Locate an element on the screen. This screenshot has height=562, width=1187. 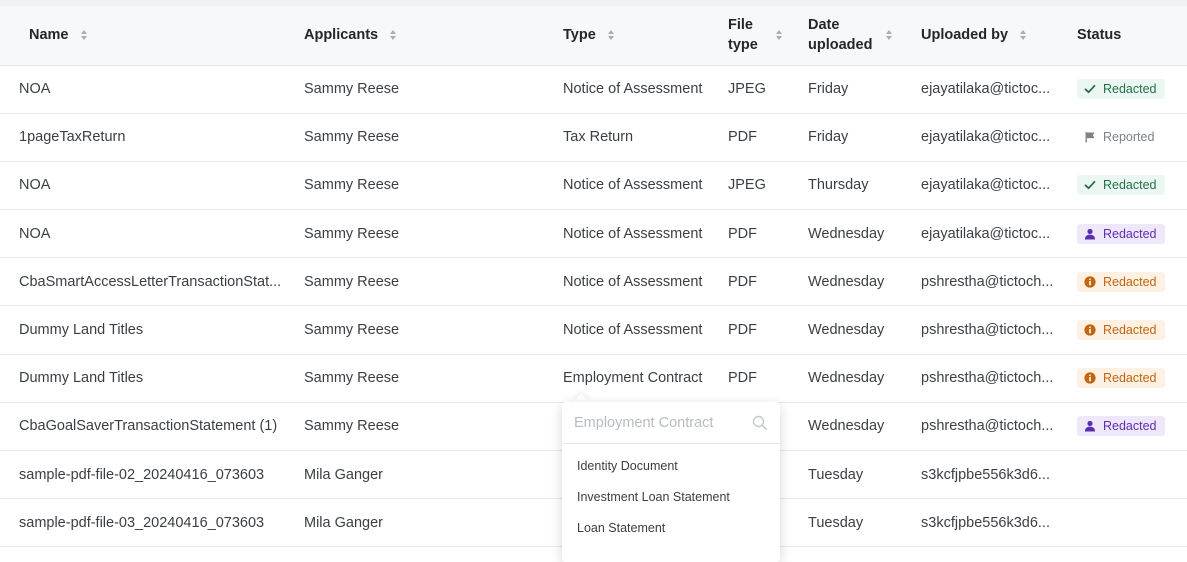
type-cell: Employment Contract is located at coordinates (645, 378).